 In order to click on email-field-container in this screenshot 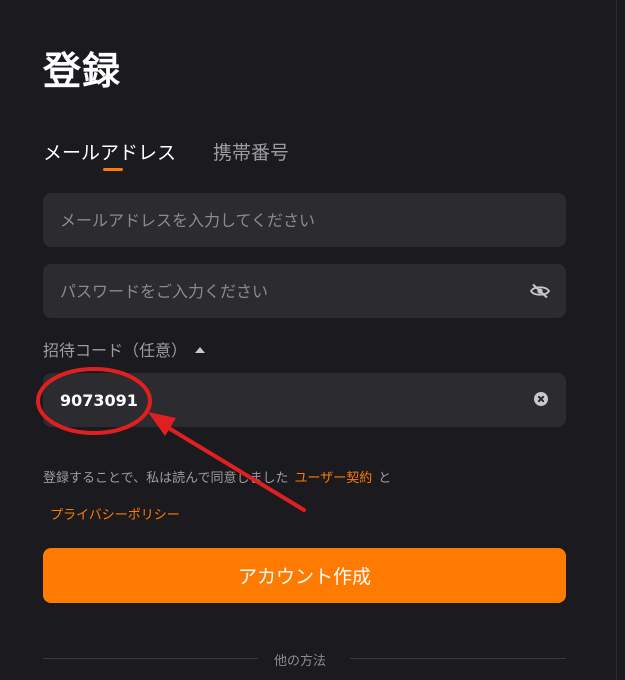, I will do `click(304, 220)`.